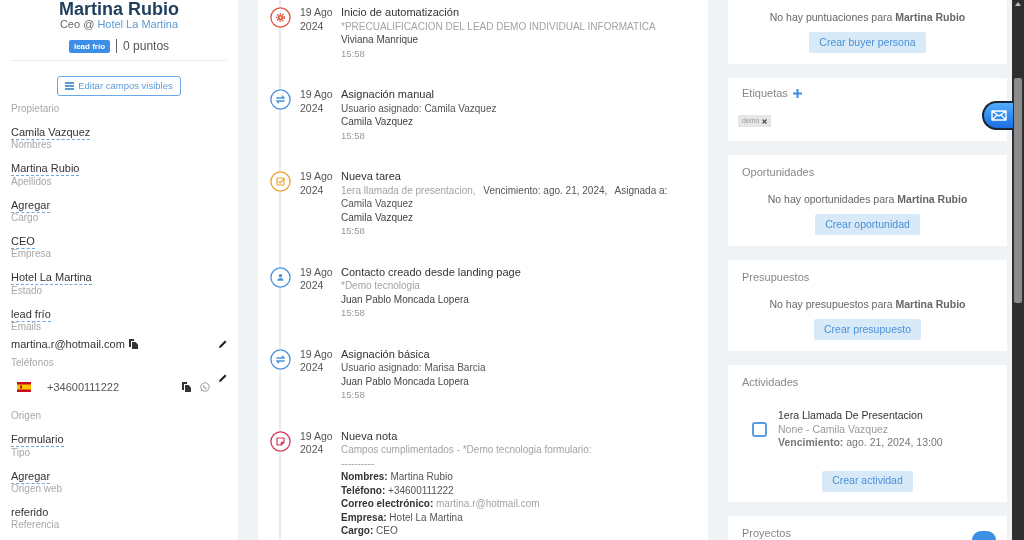 This screenshot has height=540, width=1024. I want to click on event-description: *Demo tecnologia, so click(381, 286).